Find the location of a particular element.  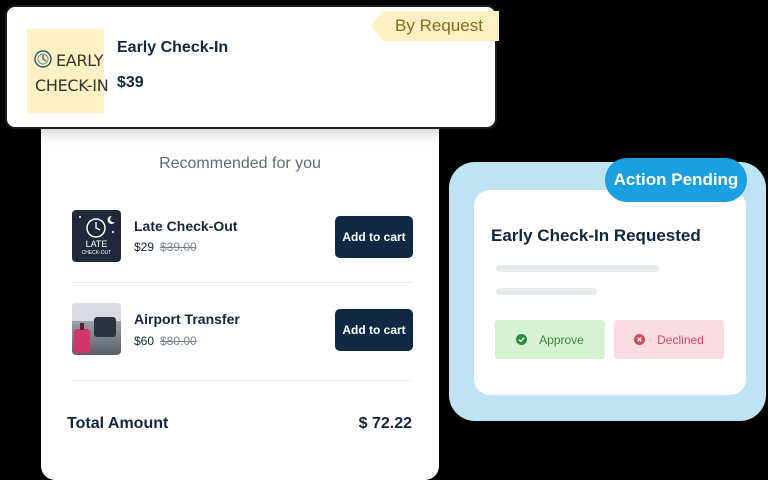

thumb-text-early: EARLY is located at coordinates (80, 60).